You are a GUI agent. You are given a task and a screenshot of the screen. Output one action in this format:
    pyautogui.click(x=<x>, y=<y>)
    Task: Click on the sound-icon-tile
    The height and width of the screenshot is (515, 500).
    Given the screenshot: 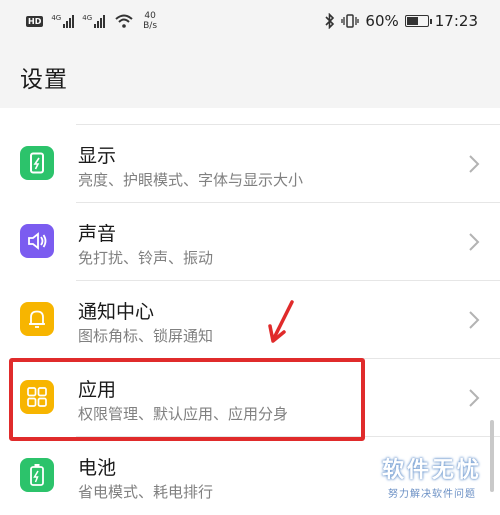 What is the action you would take?
    pyautogui.click(x=37, y=241)
    